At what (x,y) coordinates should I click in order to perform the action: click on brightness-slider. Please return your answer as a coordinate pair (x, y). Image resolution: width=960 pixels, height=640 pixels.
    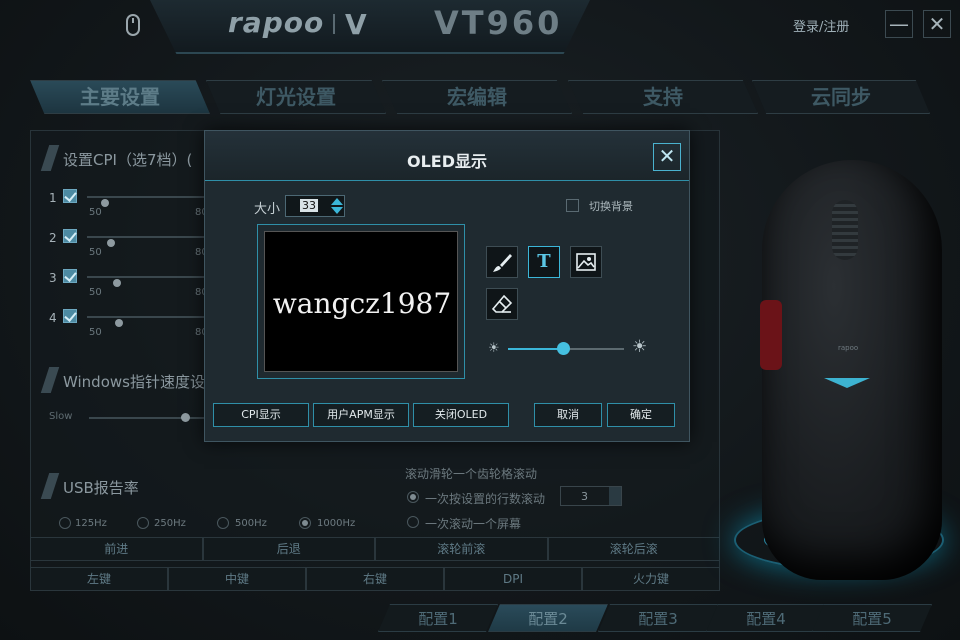
    Looking at the image, I should click on (566, 348).